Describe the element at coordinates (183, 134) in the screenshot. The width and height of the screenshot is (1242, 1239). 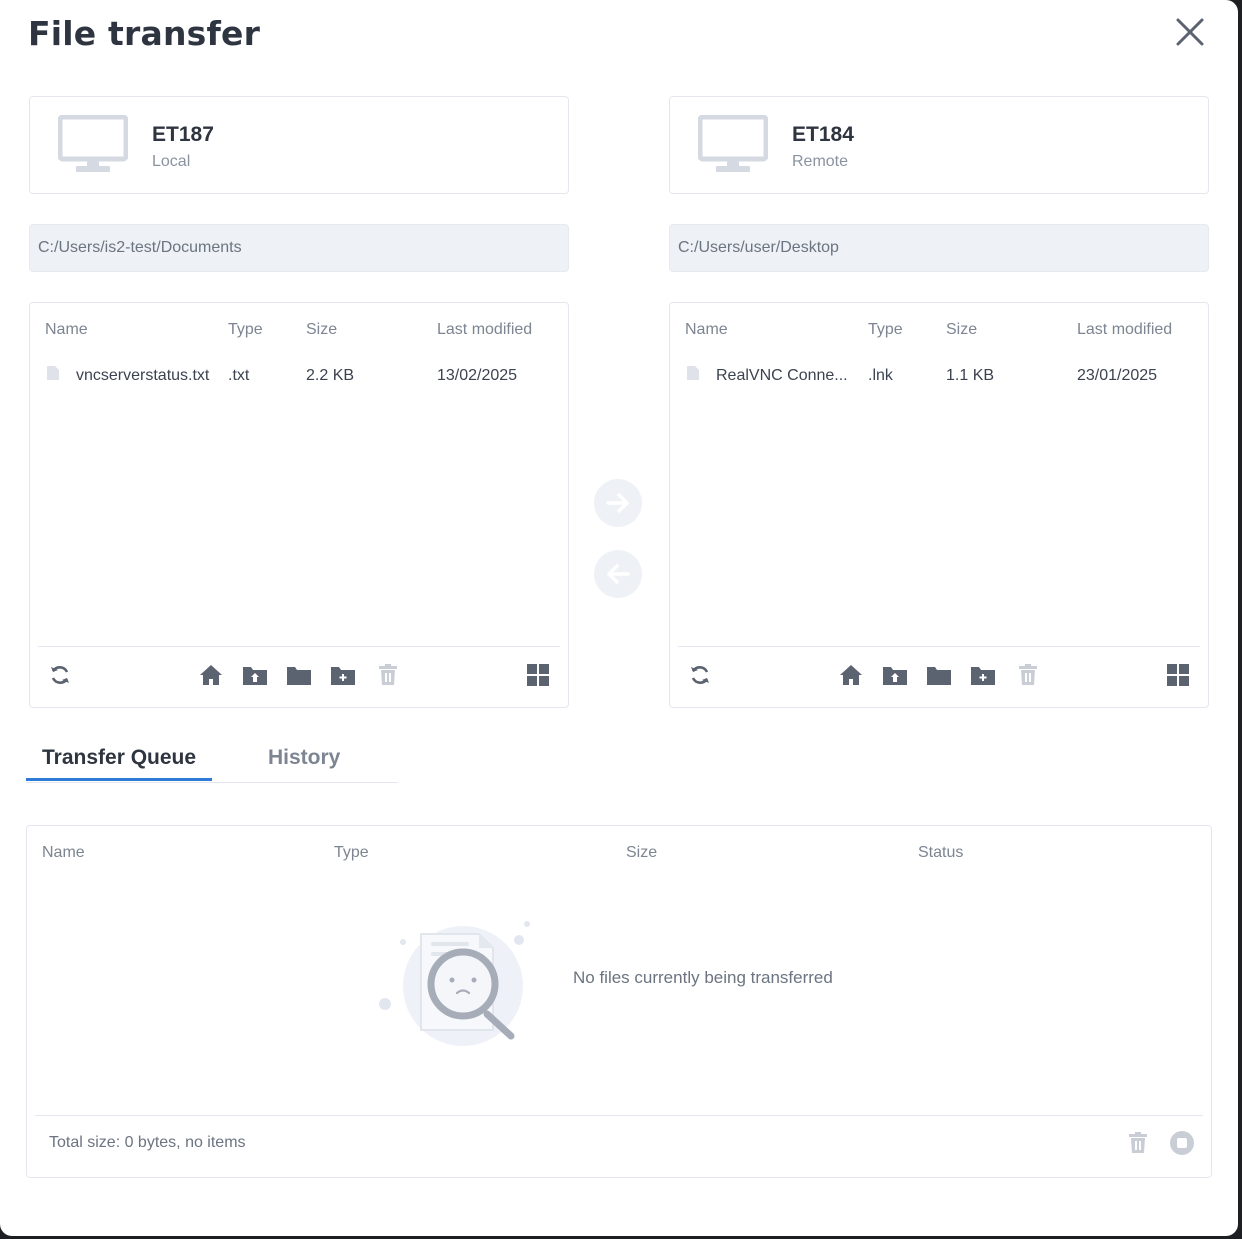
I see `local-machine-name: ET187` at that location.